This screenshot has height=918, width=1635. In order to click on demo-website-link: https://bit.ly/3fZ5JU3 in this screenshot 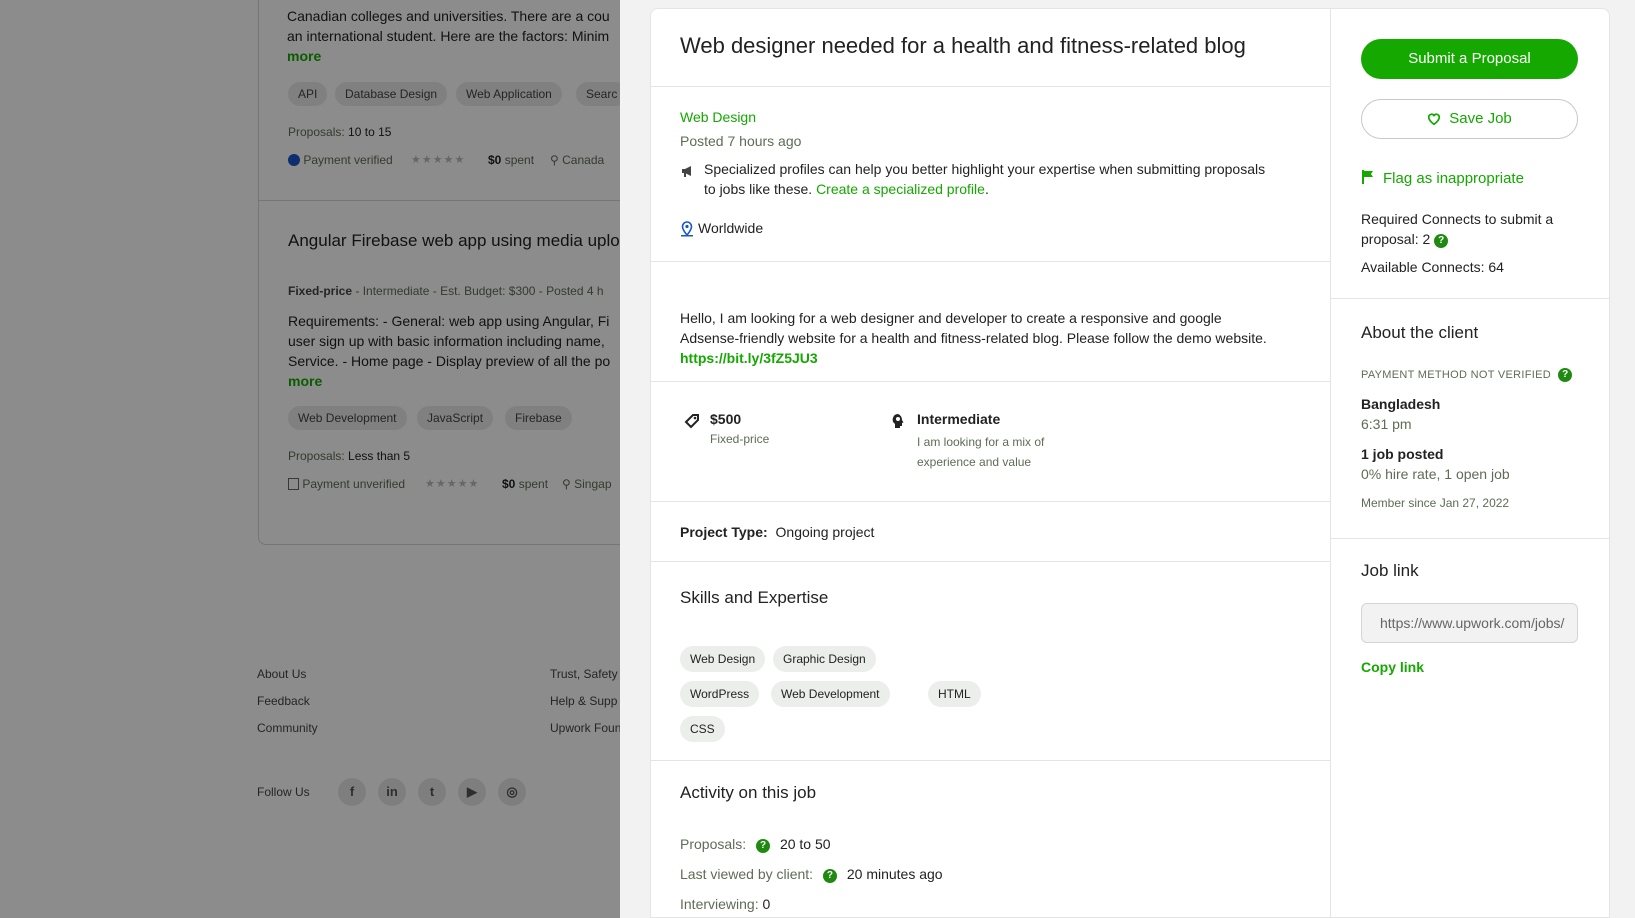, I will do `click(749, 358)`.